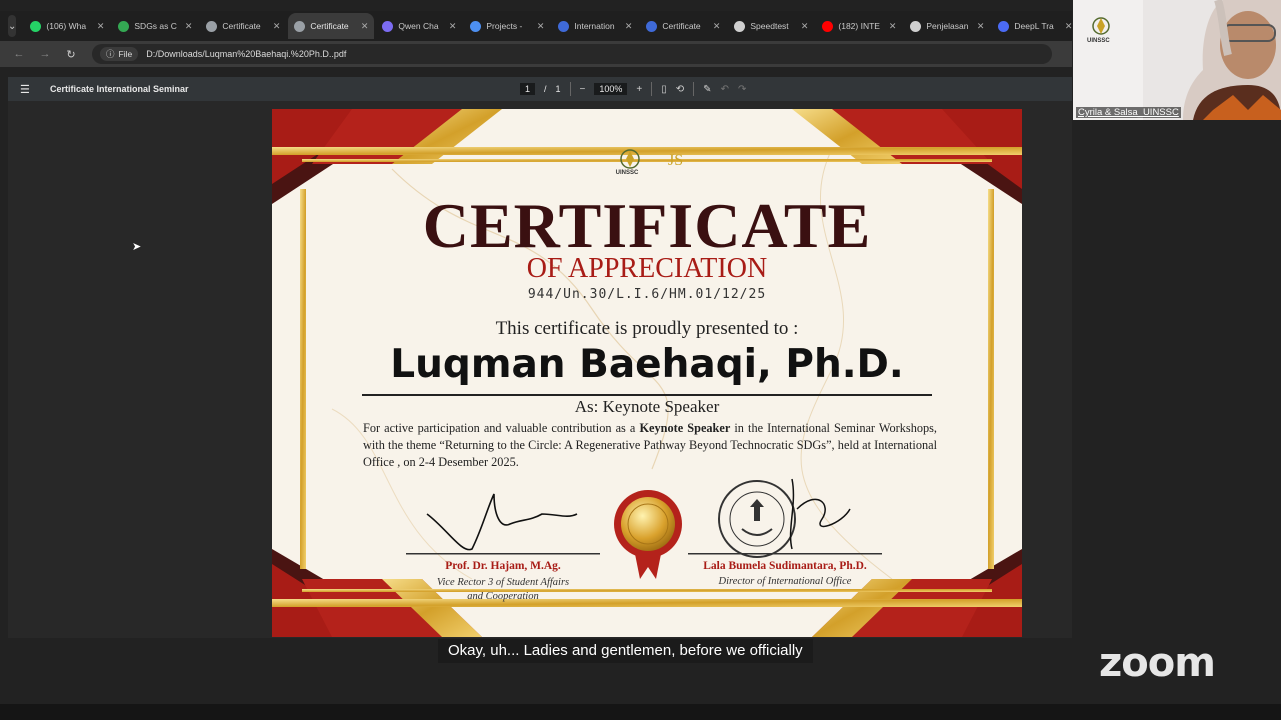 This screenshot has height=720, width=1281. Describe the element at coordinates (647, 225) in the screenshot. I see `certificate-title: CERTIFICATE` at that location.